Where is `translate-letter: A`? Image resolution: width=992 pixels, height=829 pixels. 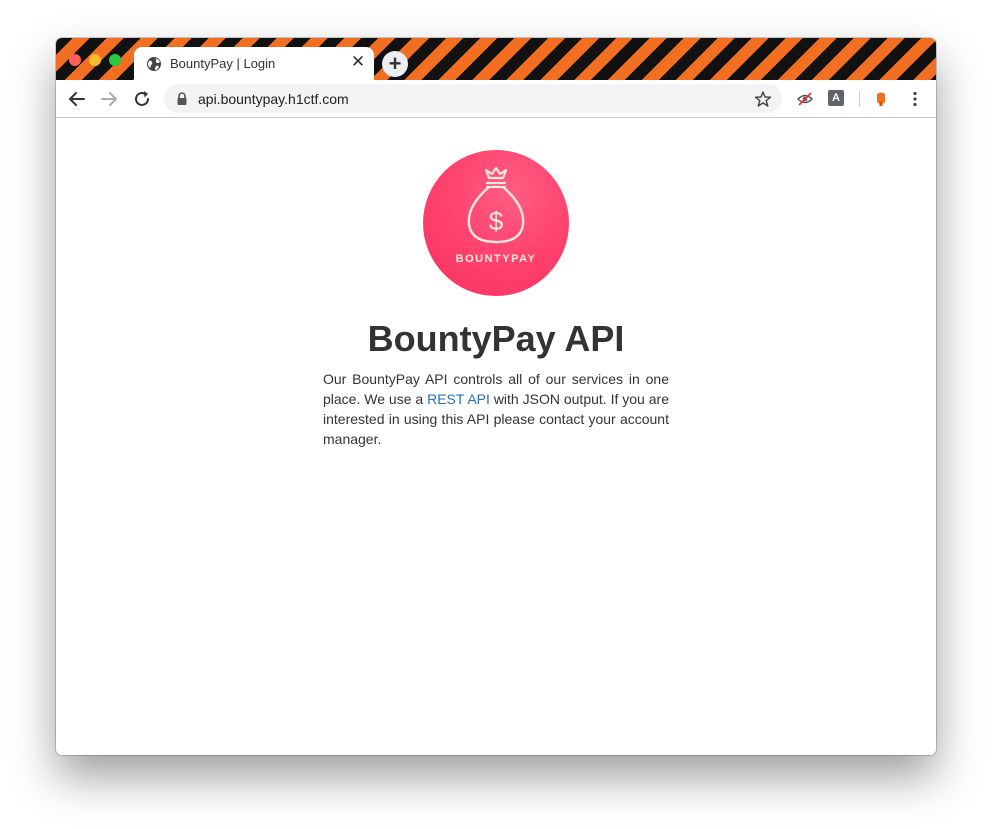
translate-letter: A is located at coordinates (836, 98).